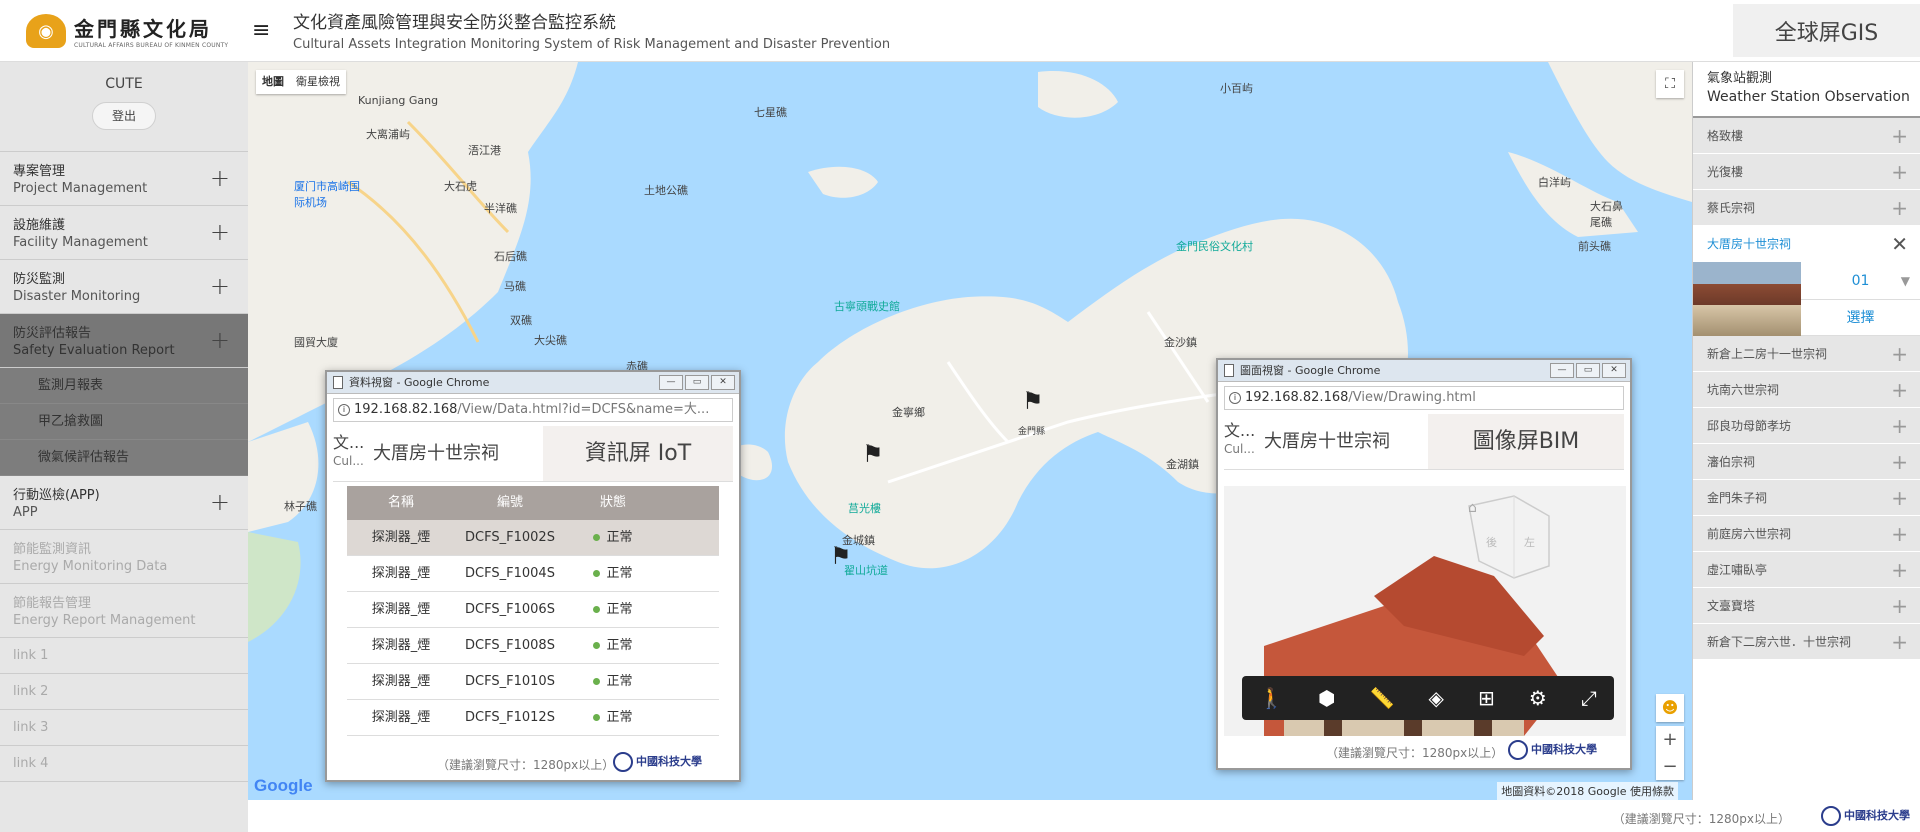 This screenshot has width=1920, height=832. Describe the element at coordinates (263, 31) in the screenshot. I see `hamburger-menu-icon: ≡` at that location.